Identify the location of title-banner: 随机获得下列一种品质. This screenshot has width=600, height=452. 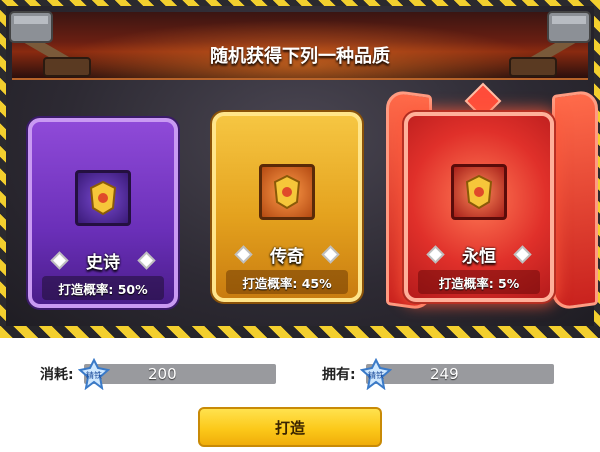
(300, 46).